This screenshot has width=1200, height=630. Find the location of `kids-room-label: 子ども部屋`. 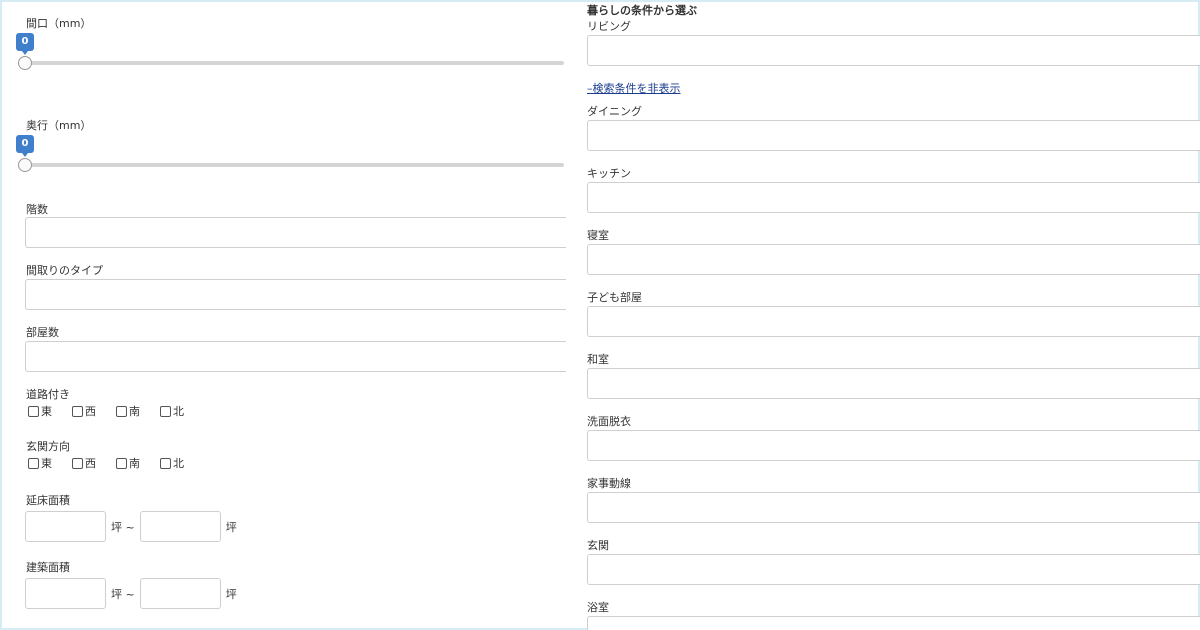

kids-room-label: 子ども部屋 is located at coordinates (614, 297).